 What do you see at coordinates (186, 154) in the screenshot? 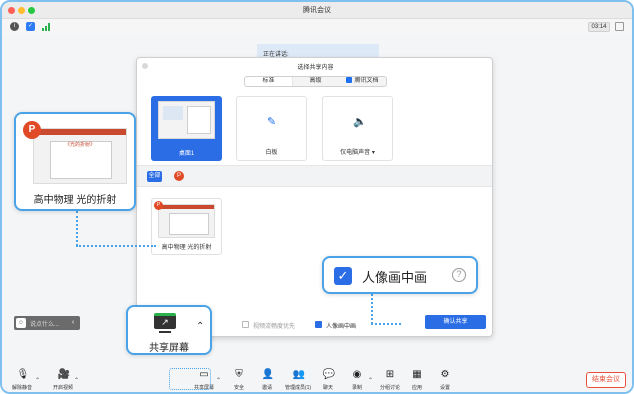
I see `share-option-desktop-label: 桌面1` at bounding box center [186, 154].